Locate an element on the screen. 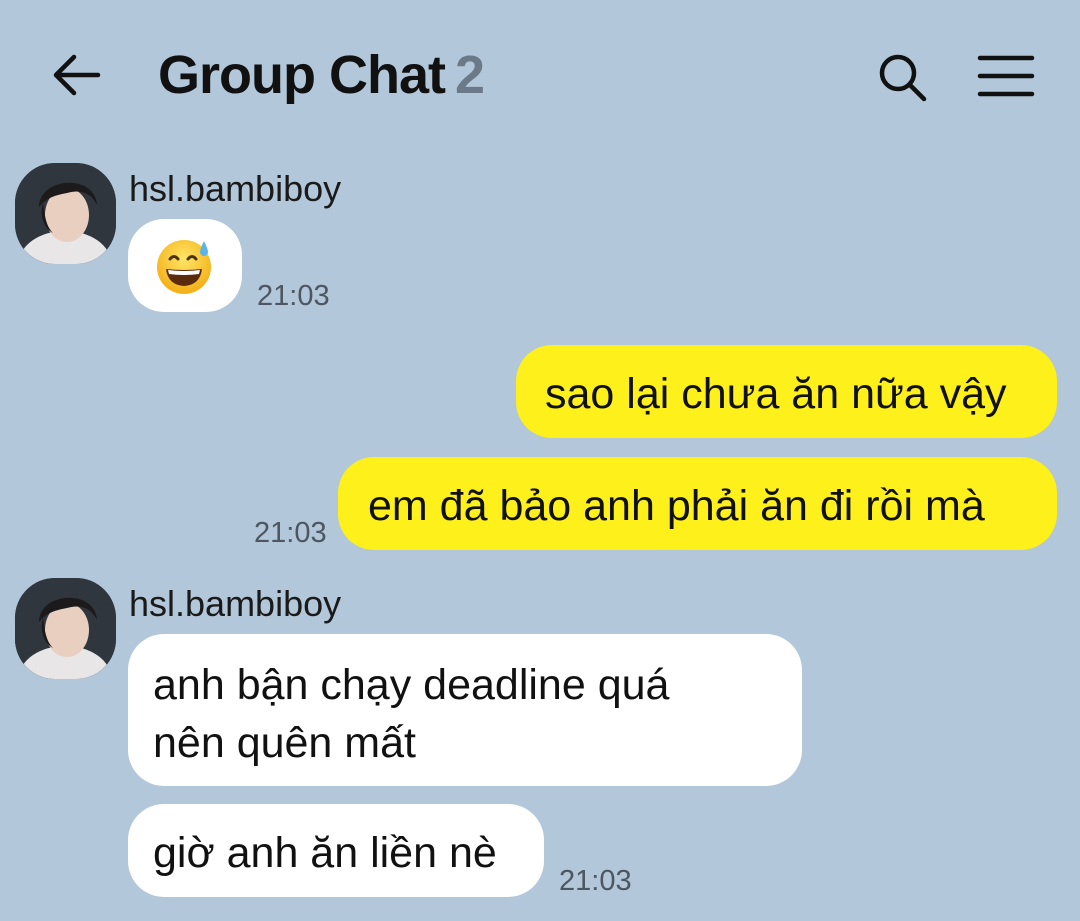 The width and height of the screenshot is (1080, 921). emoji-bubble is located at coordinates (185, 265).